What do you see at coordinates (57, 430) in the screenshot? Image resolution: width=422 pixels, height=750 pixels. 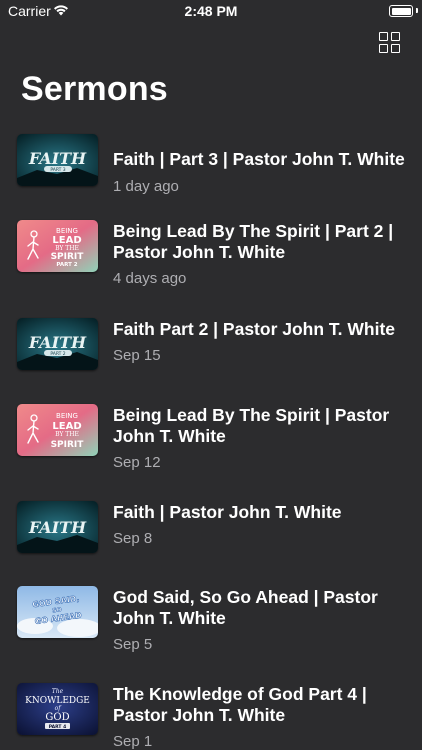 I see `sermon-thumbnail-spirit: BEING LEAD BY THE SPIRIT` at bounding box center [57, 430].